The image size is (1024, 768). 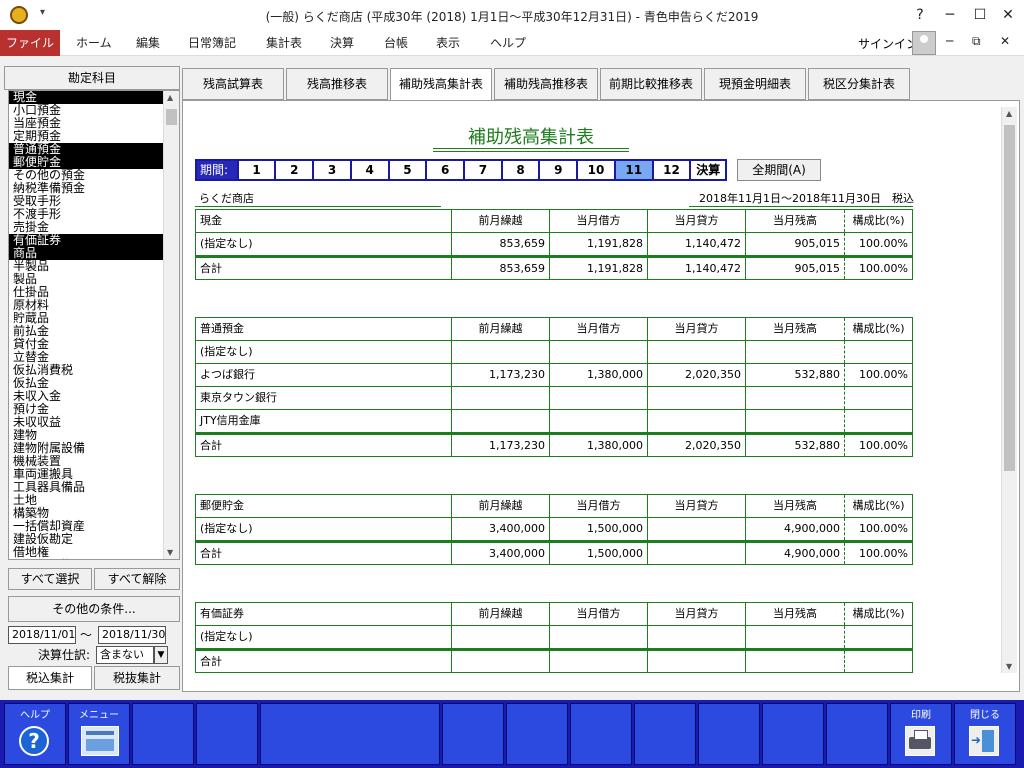 What do you see at coordinates (1008, 15) in the screenshot?
I see `close-button: ✕` at bounding box center [1008, 15].